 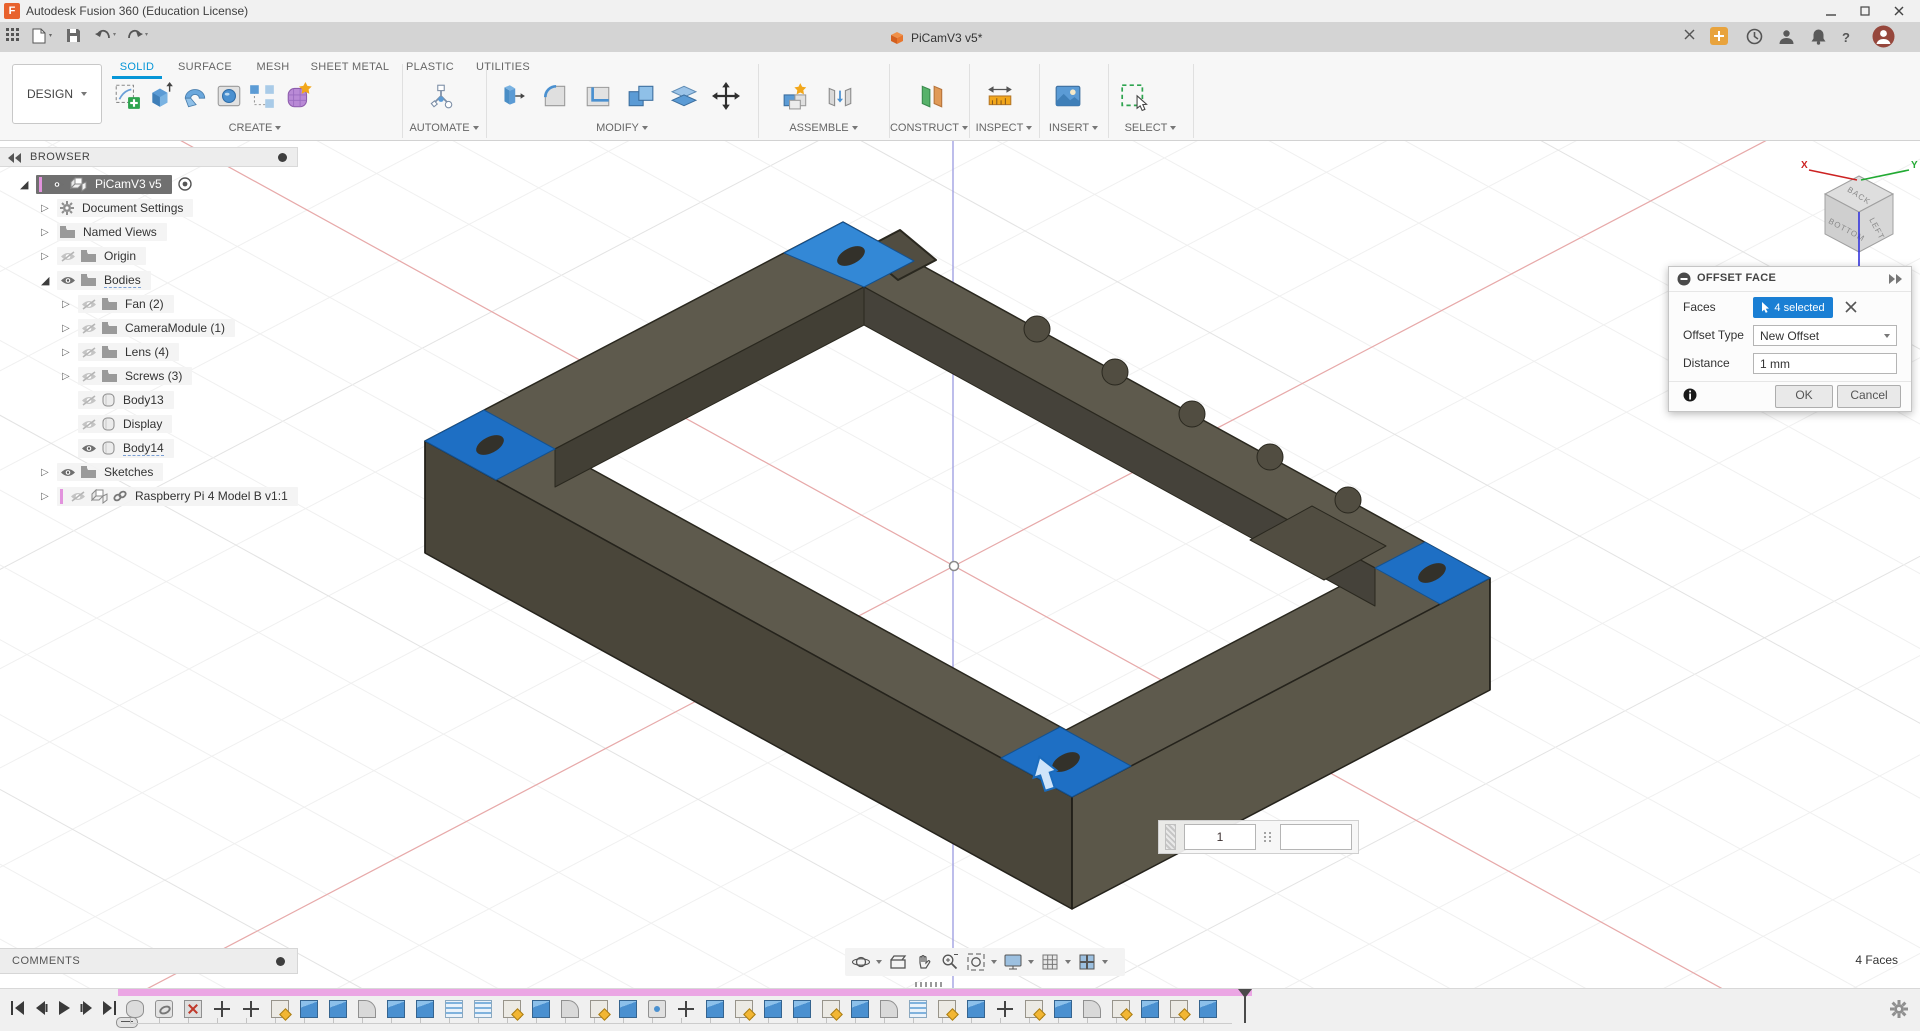 I want to click on group-label-assemble: ASSEMBLE, so click(x=823, y=128).